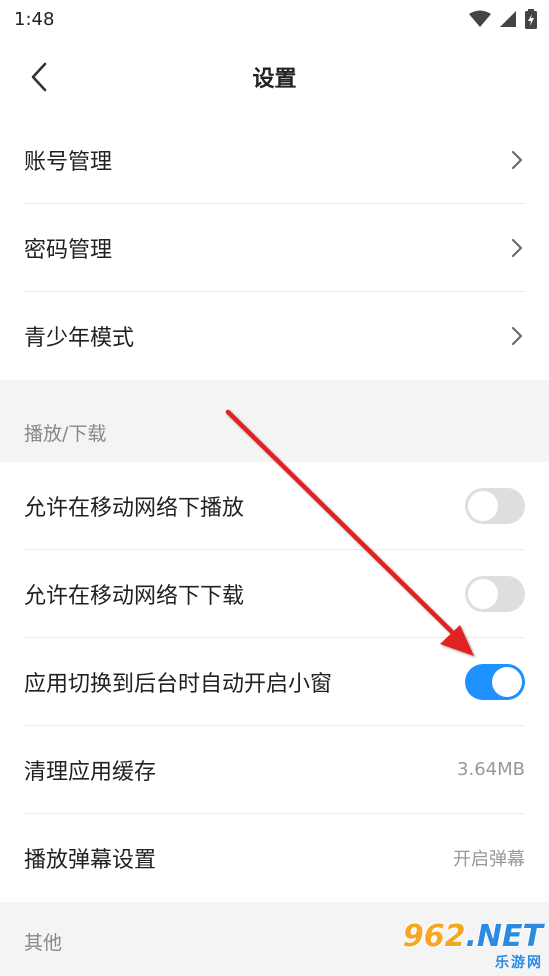  What do you see at coordinates (65, 434) in the screenshot?
I see `section-header-label: 播放/下载` at bounding box center [65, 434].